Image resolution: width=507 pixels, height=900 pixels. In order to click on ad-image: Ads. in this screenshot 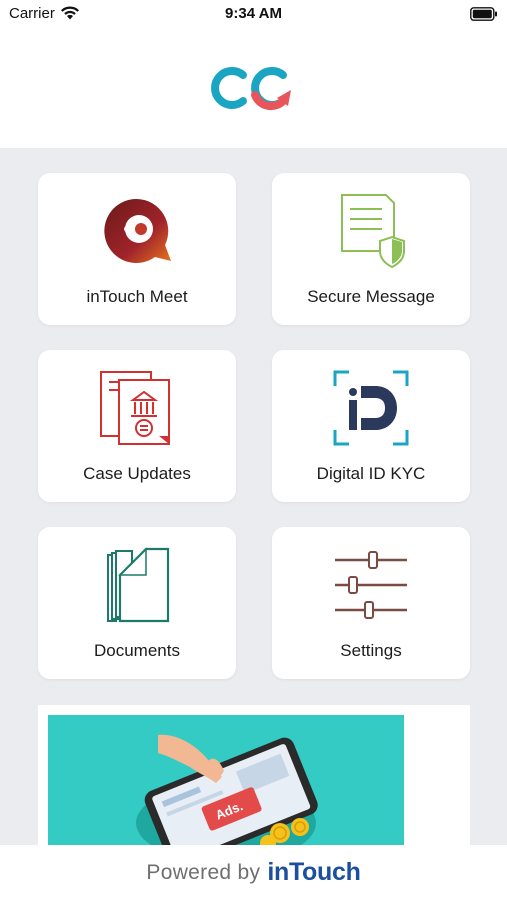, I will do `click(226, 780)`.